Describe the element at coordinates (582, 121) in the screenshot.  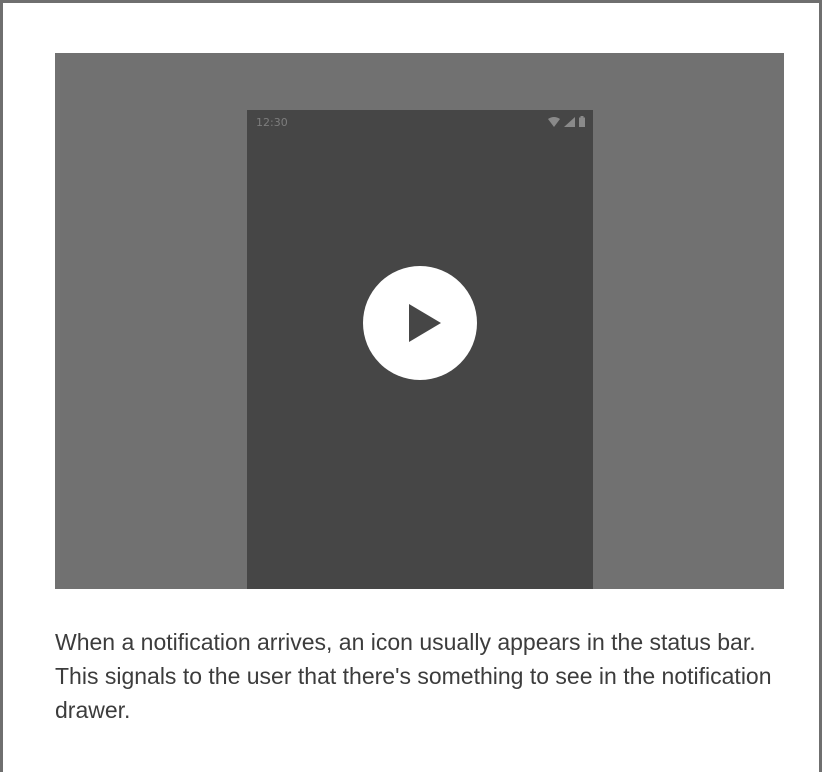
I see `battery-icon` at that location.